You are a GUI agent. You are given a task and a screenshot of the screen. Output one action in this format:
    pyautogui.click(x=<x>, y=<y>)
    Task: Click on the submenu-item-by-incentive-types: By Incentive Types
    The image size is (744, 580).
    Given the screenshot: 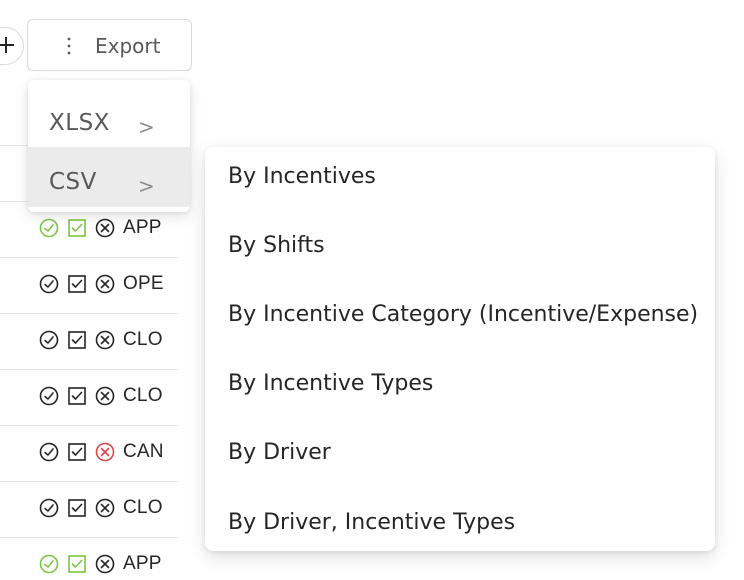 What is the action you would take?
    pyautogui.click(x=330, y=383)
    